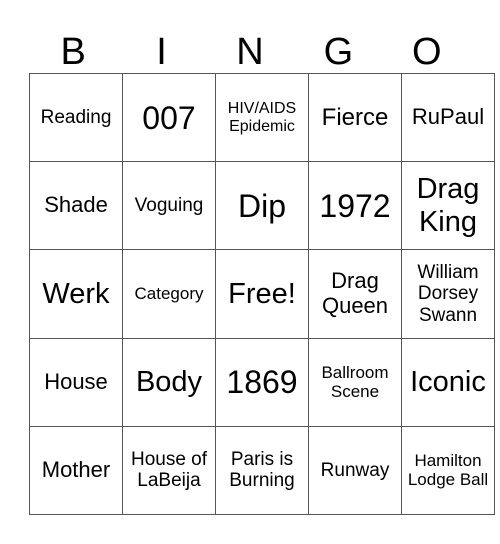  I want to click on free-space-cell: Free!, so click(262, 294).